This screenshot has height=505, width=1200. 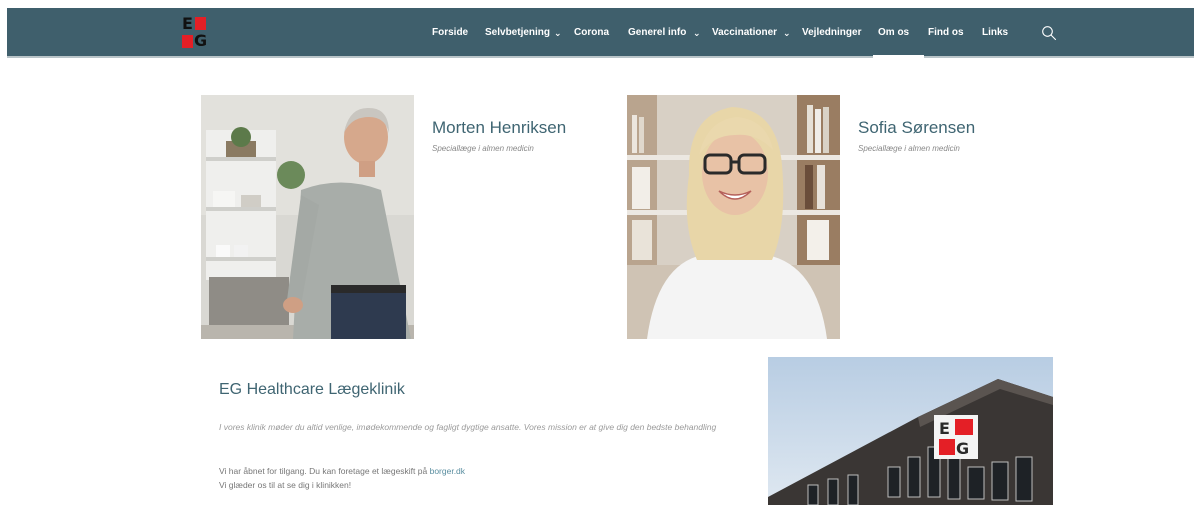 I want to click on doctor-photo-sofia, so click(x=733, y=217).